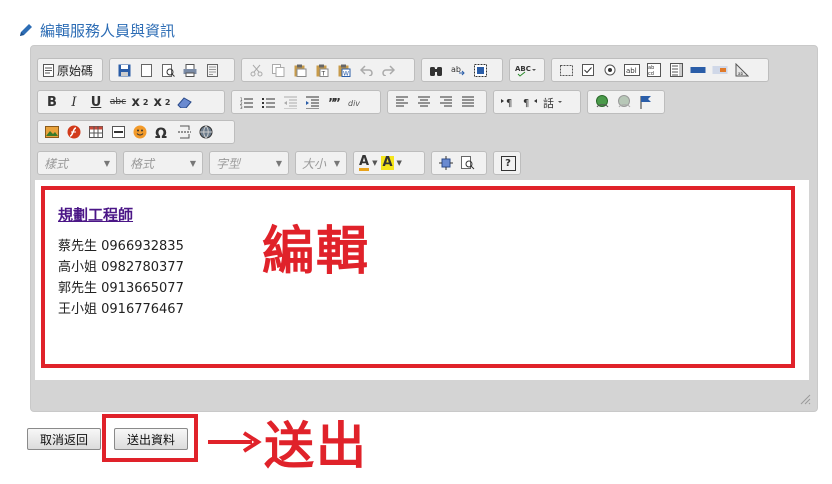 The image size is (832, 484). What do you see at coordinates (146, 70) in the screenshot?
I see `new-page-button` at bounding box center [146, 70].